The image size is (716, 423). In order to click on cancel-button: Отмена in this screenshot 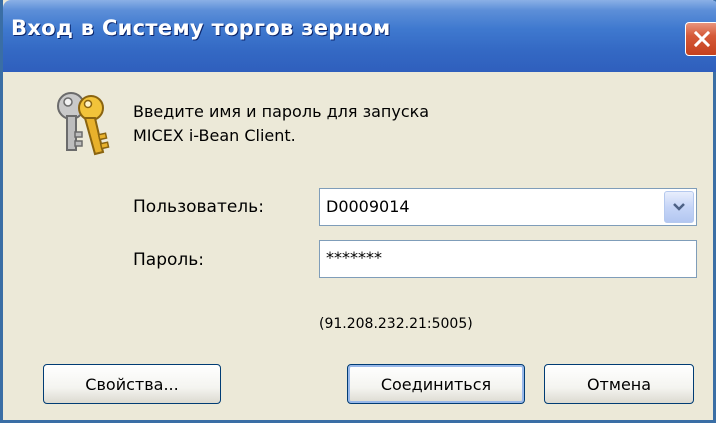, I will do `click(619, 384)`.